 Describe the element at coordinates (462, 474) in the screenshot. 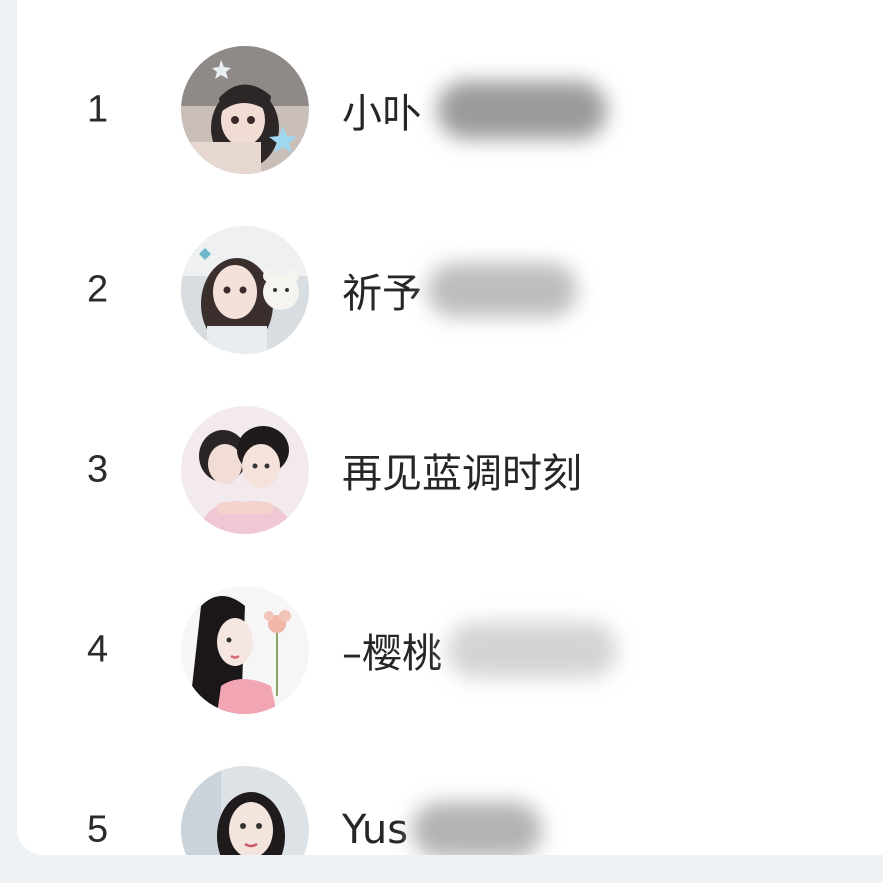

I see `user-name: 再见蓝调时刻` at that location.